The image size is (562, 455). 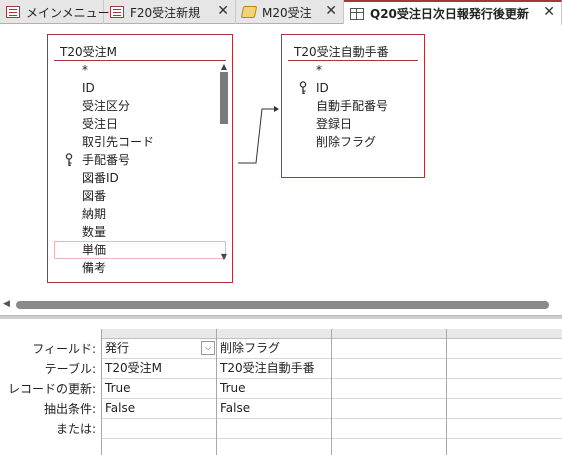 I want to click on grid-column-1: 発行 ⌵ T20受注M True False, so click(x=159, y=392).